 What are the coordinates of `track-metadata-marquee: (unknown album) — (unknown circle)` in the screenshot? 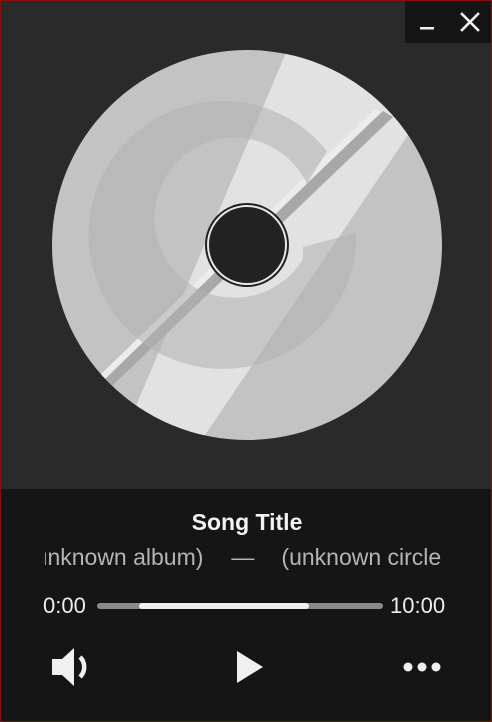 It's located at (243, 559).